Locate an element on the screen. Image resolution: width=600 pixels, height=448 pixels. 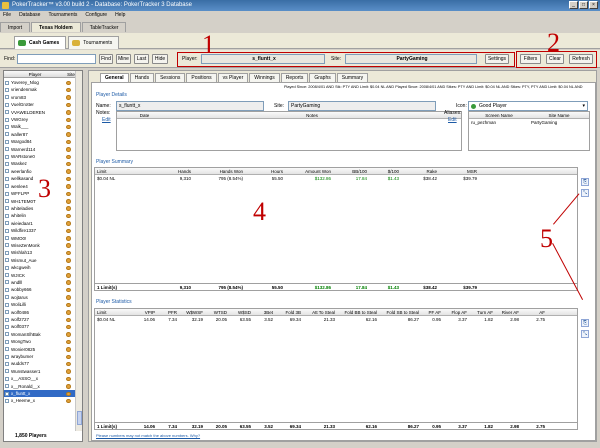
find-button: Find is located at coordinates (106, 59).